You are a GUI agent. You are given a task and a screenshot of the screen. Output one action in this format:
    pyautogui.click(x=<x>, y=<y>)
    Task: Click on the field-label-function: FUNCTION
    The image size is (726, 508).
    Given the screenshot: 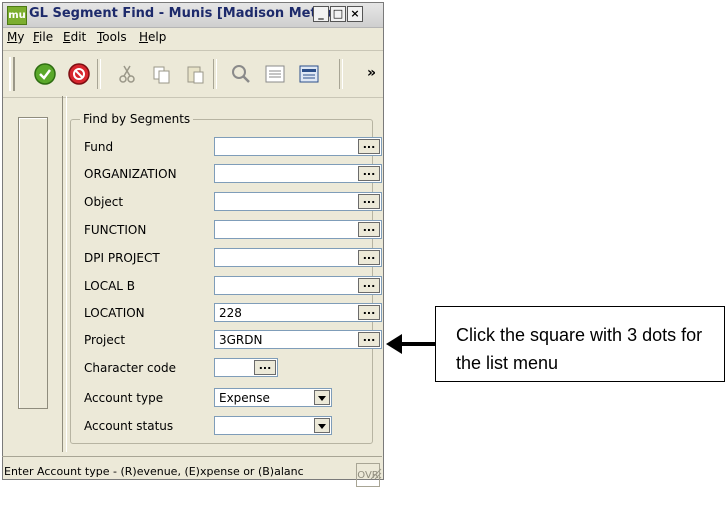 What is the action you would take?
    pyautogui.click(x=115, y=230)
    